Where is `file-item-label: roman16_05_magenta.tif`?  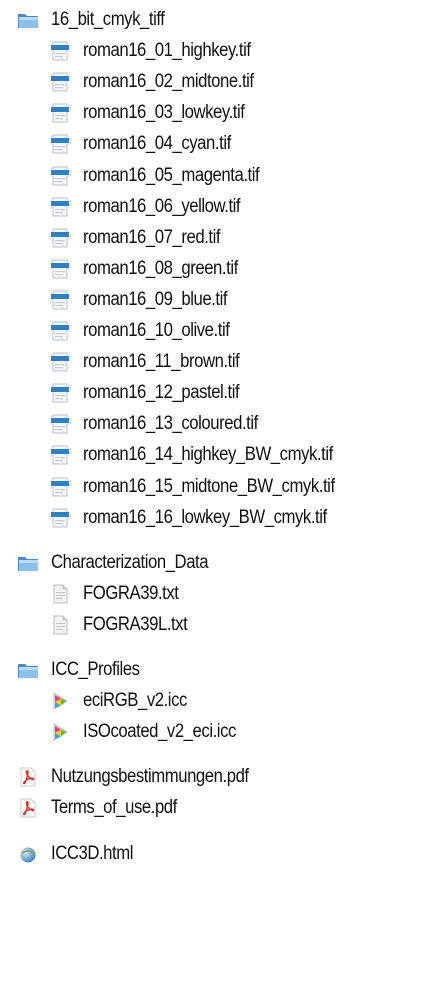
file-item-label: roman16_05_magenta.tif is located at coordinates (171, 175).